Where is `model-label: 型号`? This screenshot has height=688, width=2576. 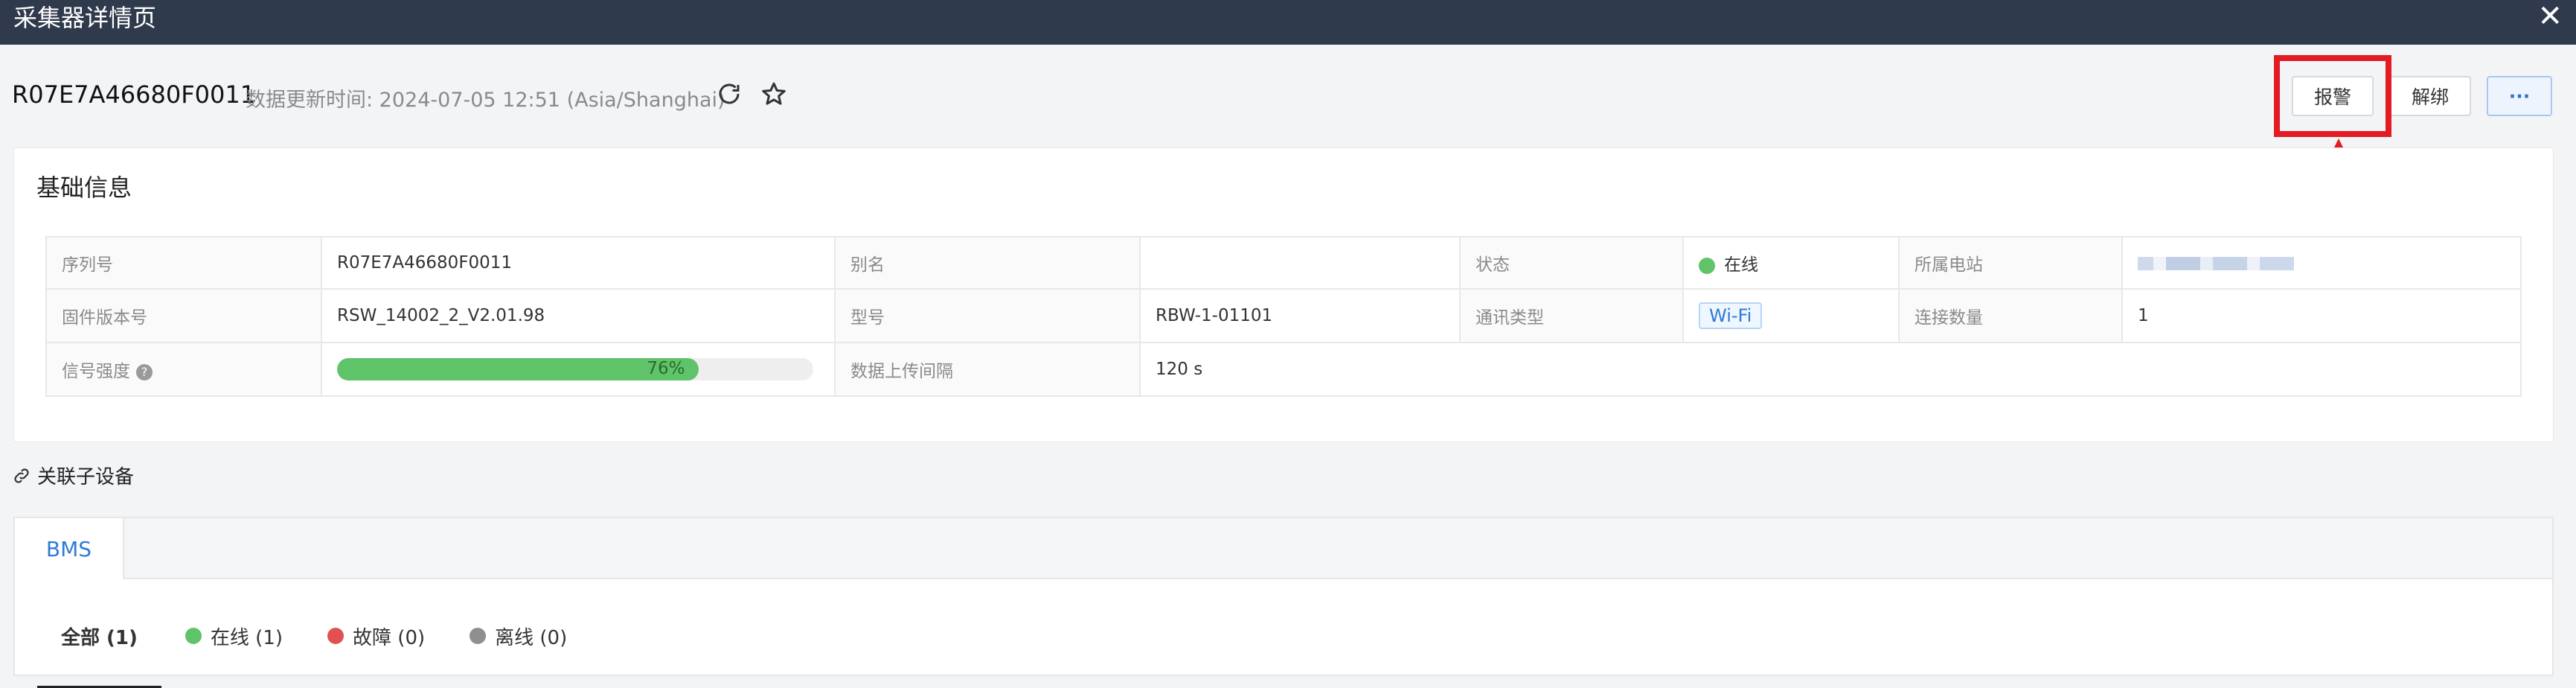 model-label: 型号 is located at coordinates (987, 315).